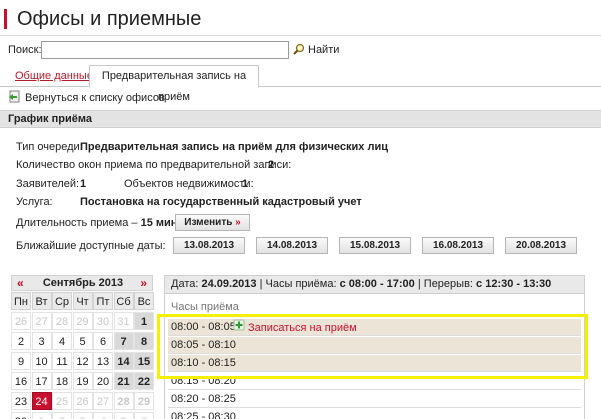  Describe the element at coordinates (203, 381) in the screenshot. I see `time-slot-label: 08:15 - 08:20` at that location.